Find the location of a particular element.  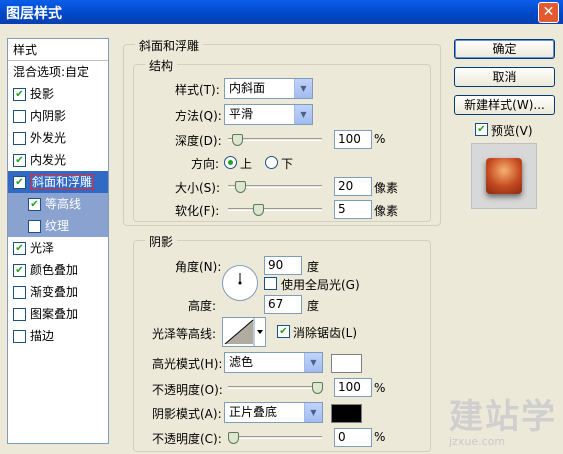

style-list-item-label: 光泽 is located at coordinates (42, 248).